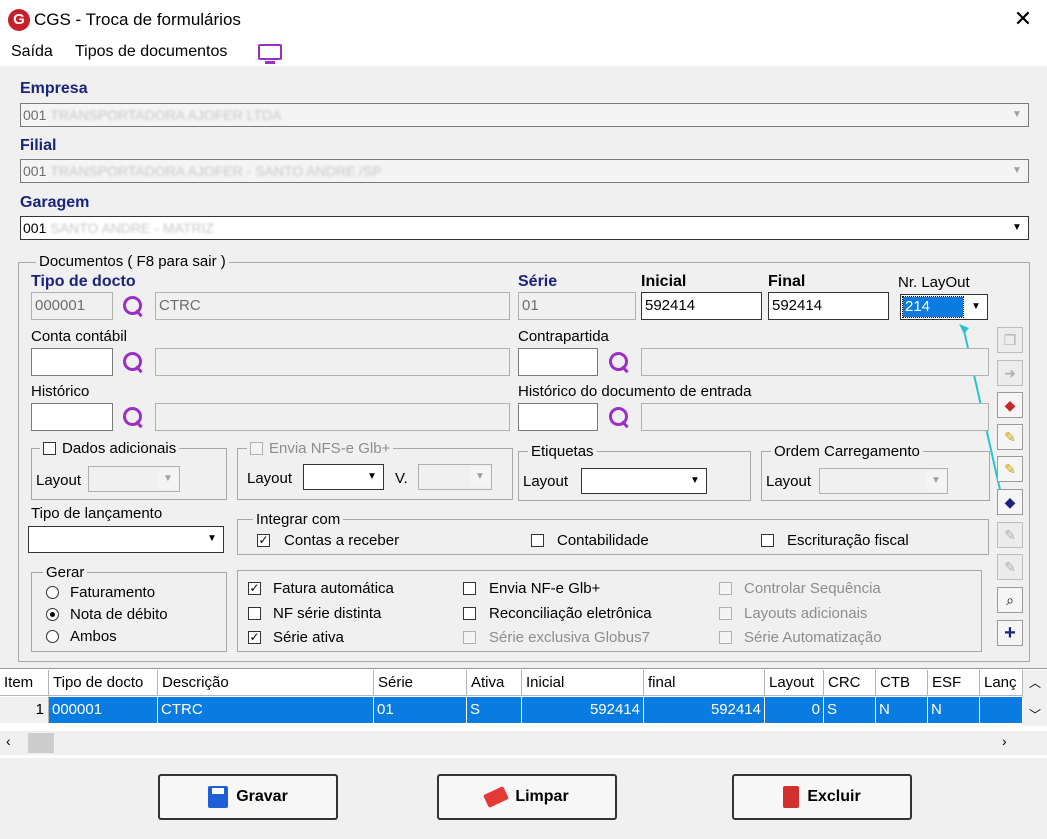 This screenshot has width=1047, height=839. What do you see at coordinates (254, 637) in the screenshot?
I see `serie-ativa-checkbox: ✓` at bounding box center [254, 637].